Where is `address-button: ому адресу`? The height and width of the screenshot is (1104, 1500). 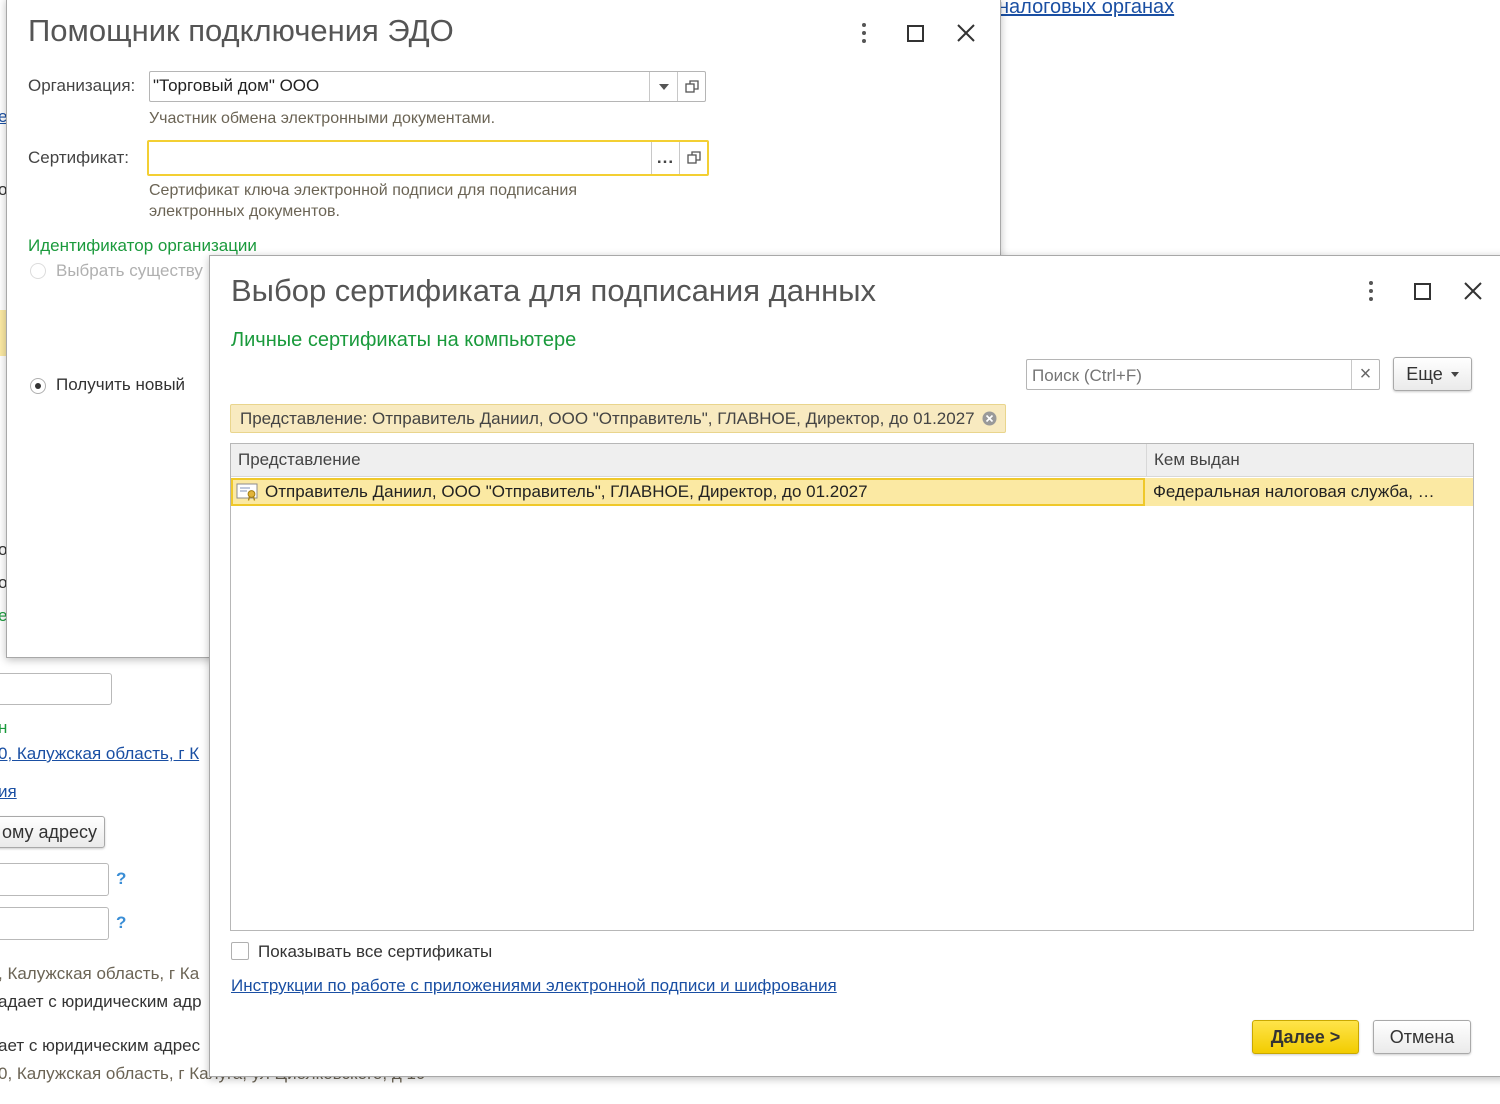 address-button: ому адресу is located at coordinates (52, 832).